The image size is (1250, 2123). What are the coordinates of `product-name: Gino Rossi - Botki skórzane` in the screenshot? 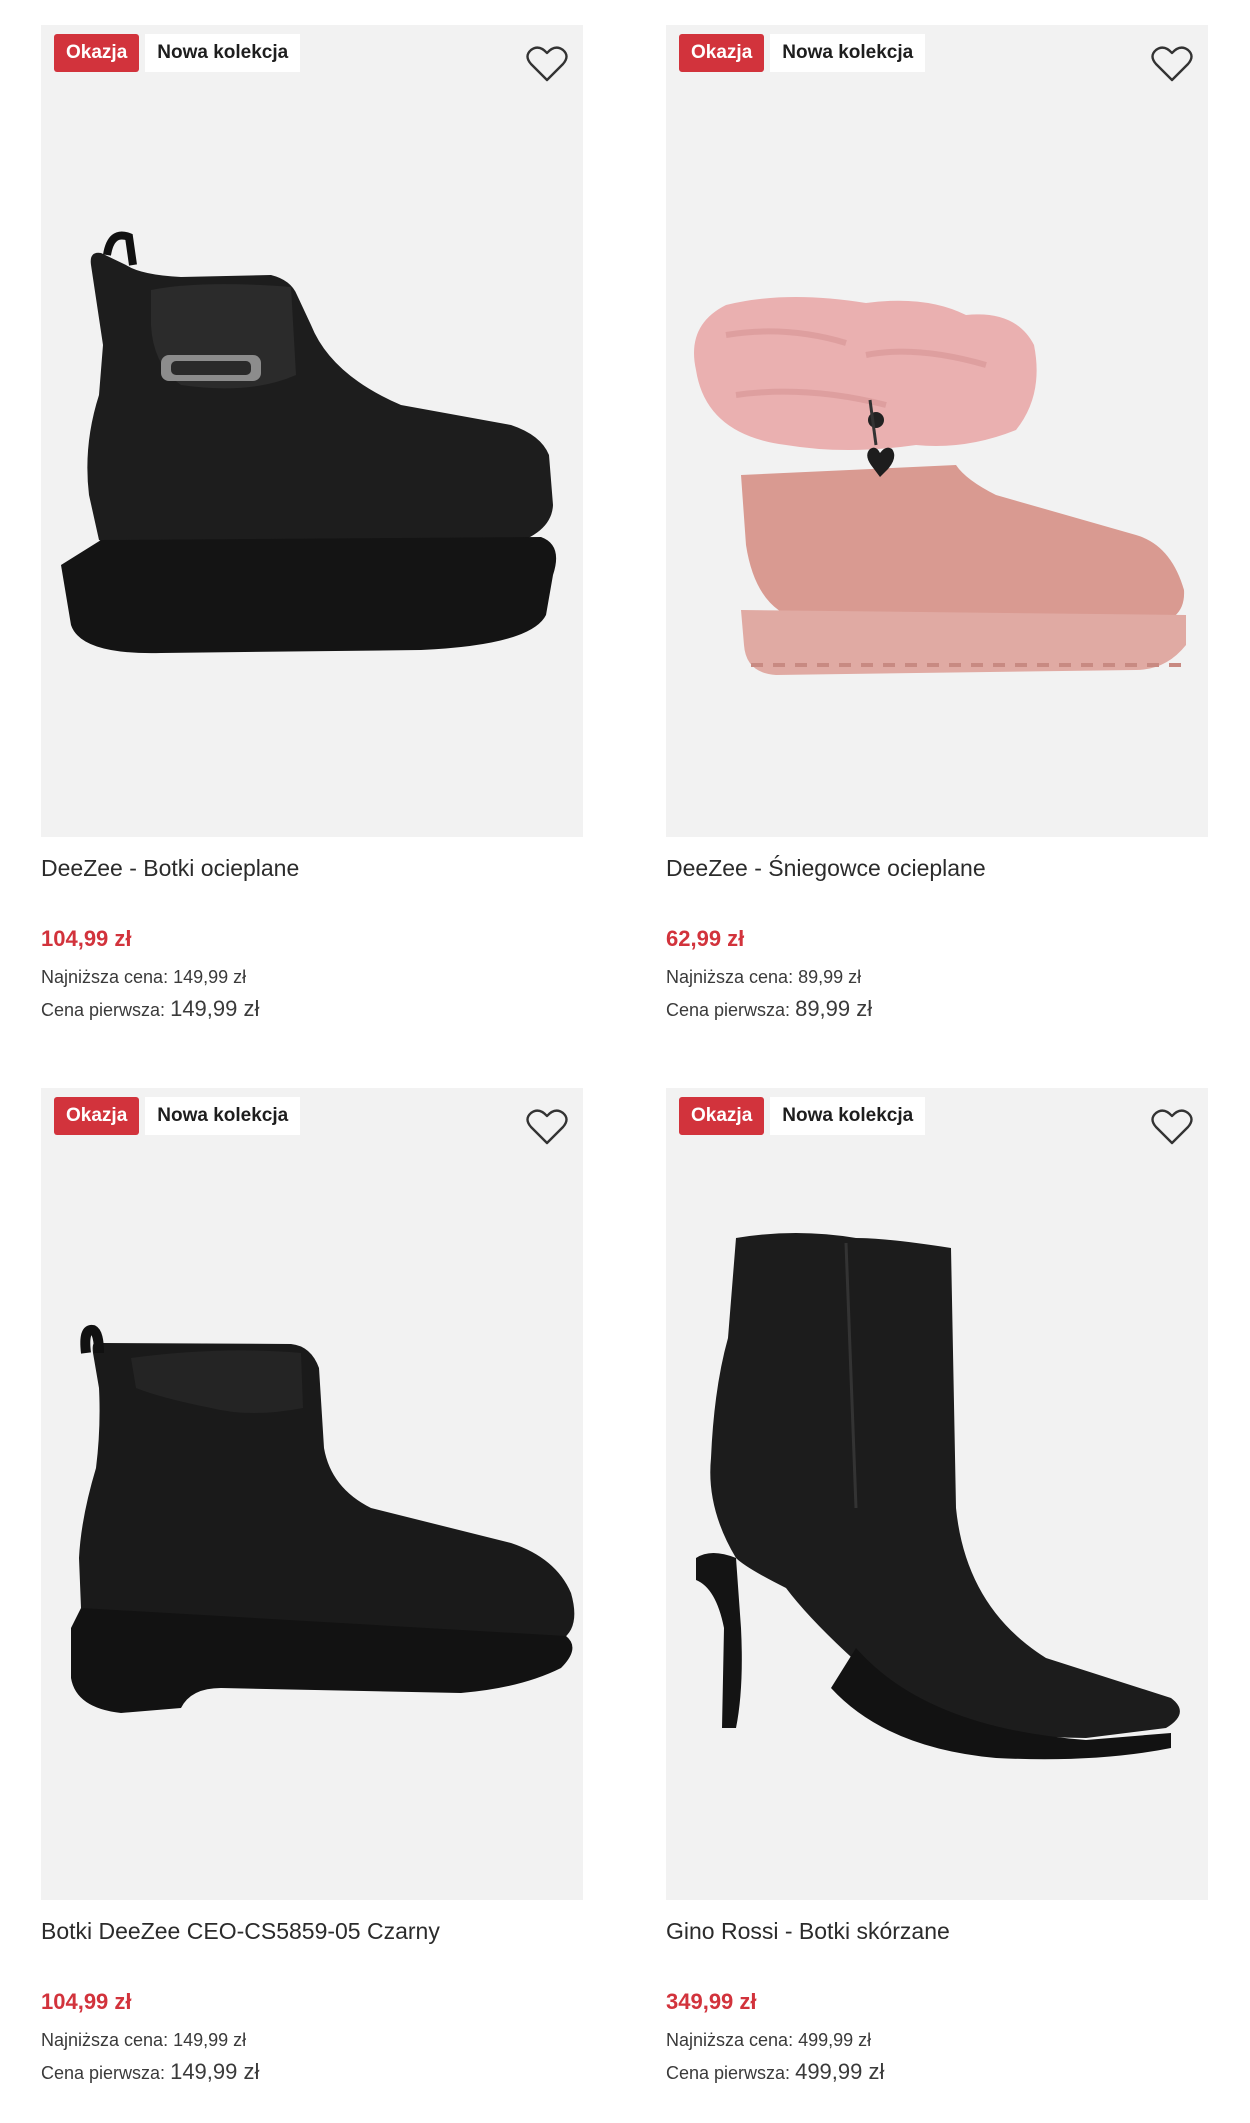 It's located at (937, 1931).